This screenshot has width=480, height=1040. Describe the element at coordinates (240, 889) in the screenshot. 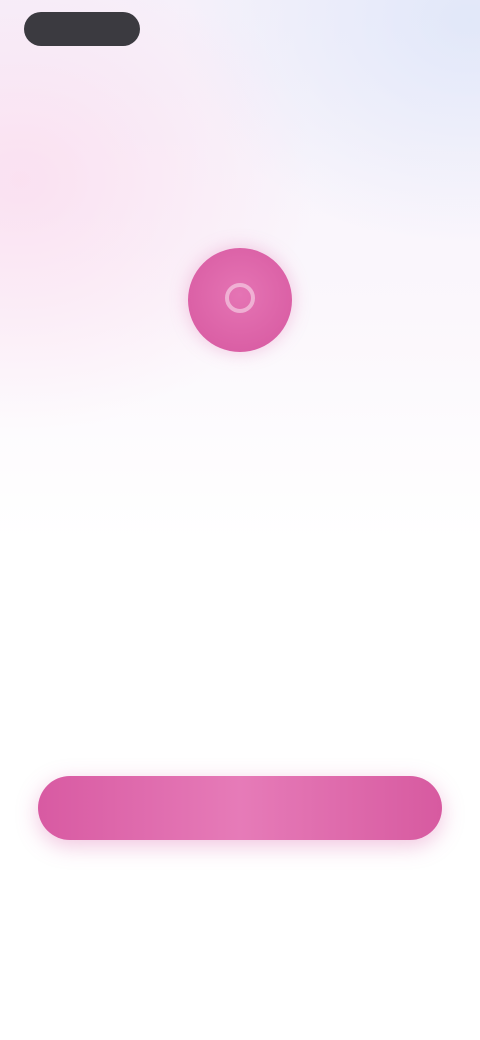

I see `secondary-action-link` at that location.